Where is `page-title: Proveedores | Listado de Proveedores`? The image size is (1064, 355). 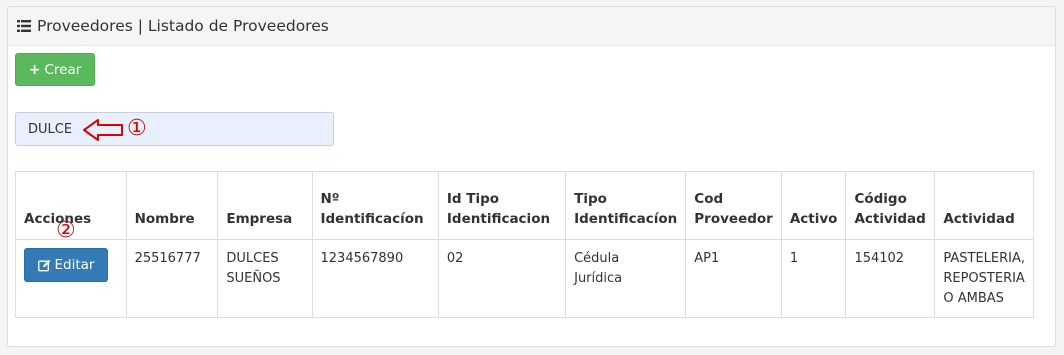
page-title: Proveedores | Listado de Proveedores is located at coordinates (183, 26).